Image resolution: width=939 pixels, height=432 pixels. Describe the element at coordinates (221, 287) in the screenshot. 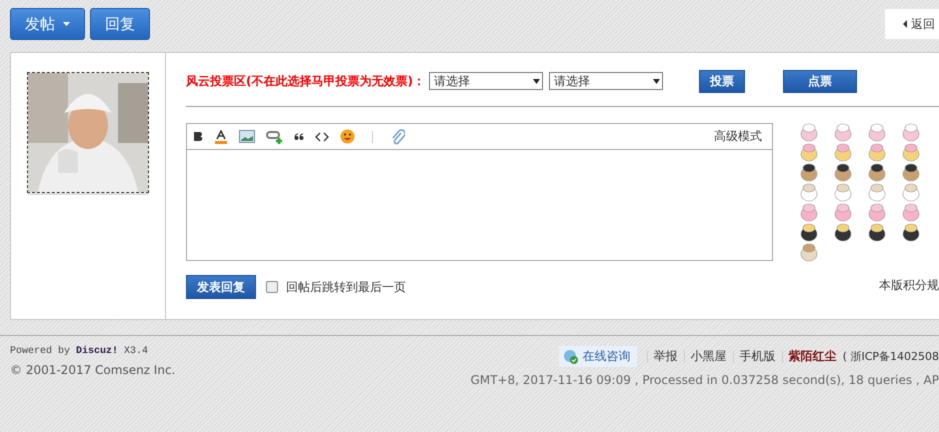

I see `submit-reply-button: 发表回复` at that location.